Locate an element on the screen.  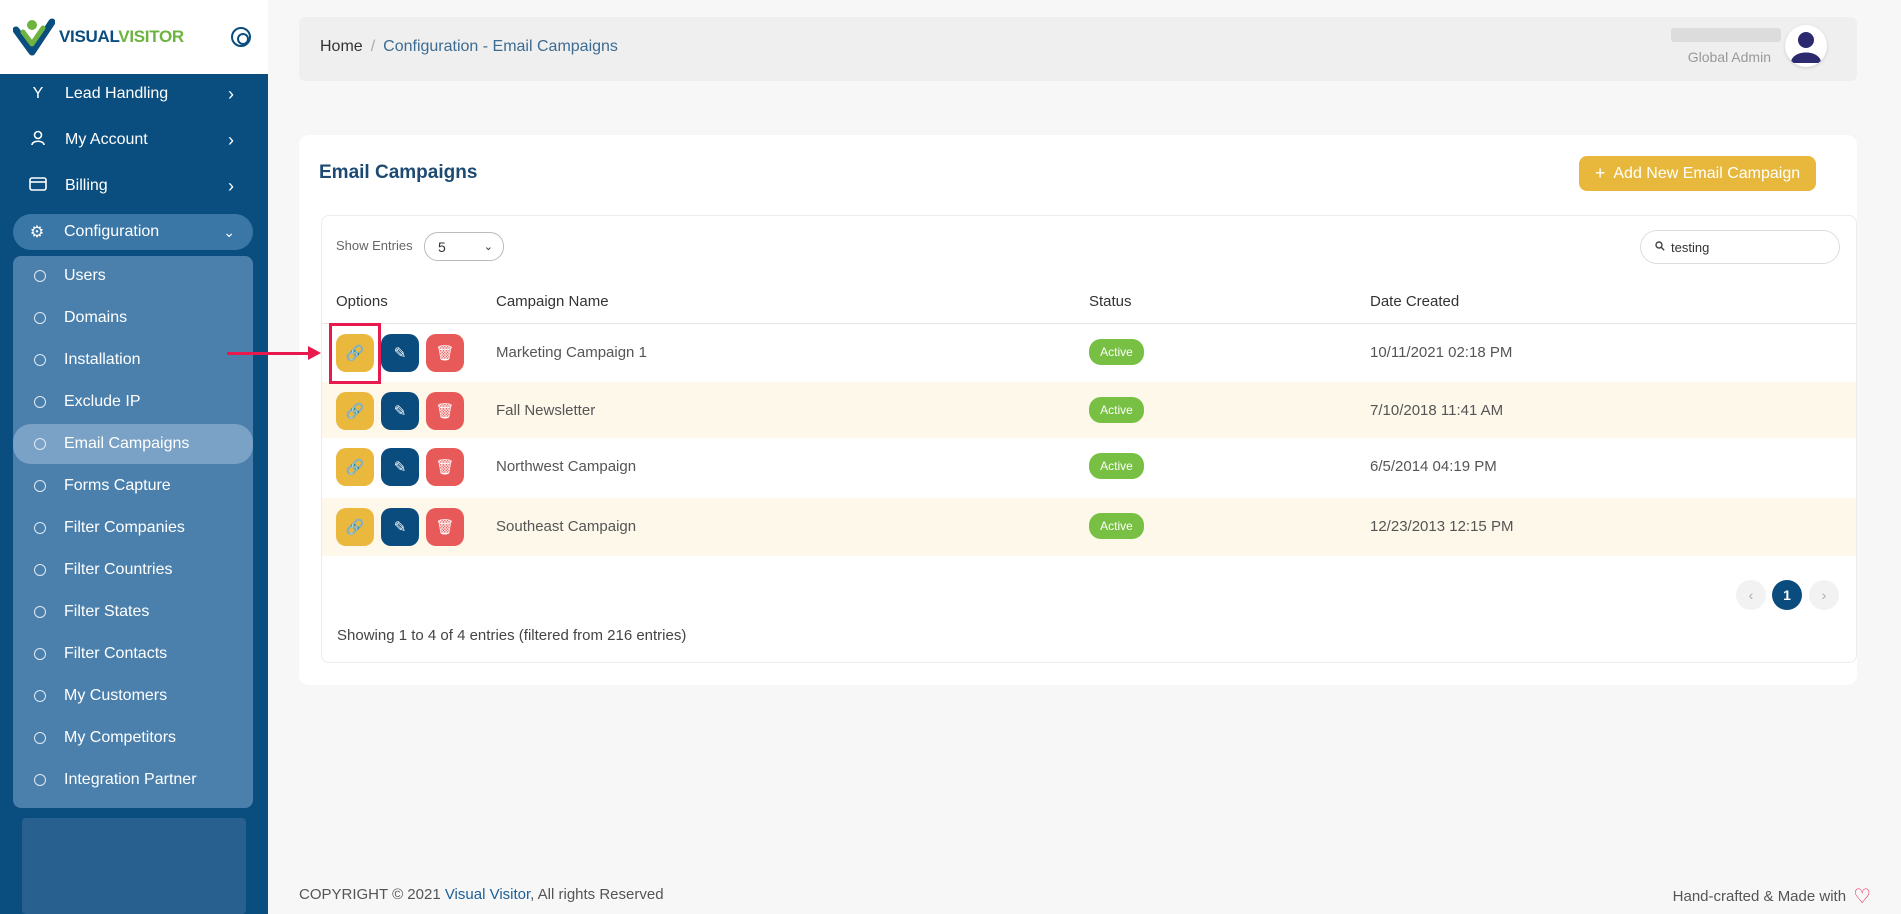
submenu-item-label: Email Campaigns is located at coordinates (127, 443).